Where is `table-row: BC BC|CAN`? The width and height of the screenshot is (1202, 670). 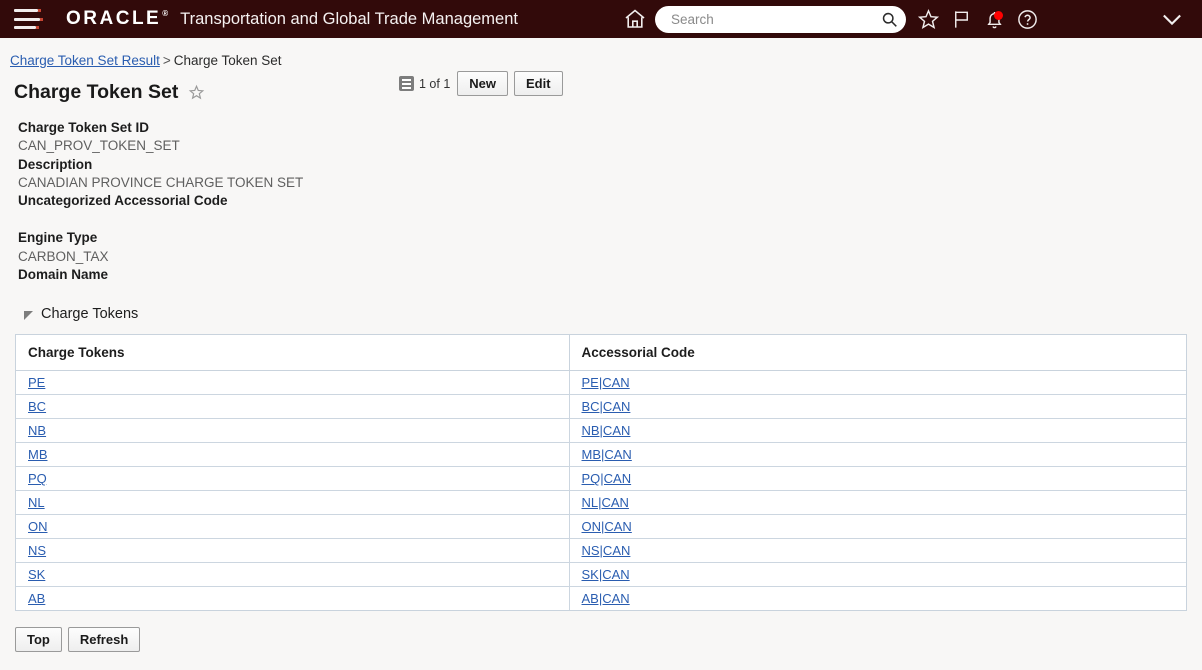
table-row: BC BC|CAN is located at coordinates (601, 407).